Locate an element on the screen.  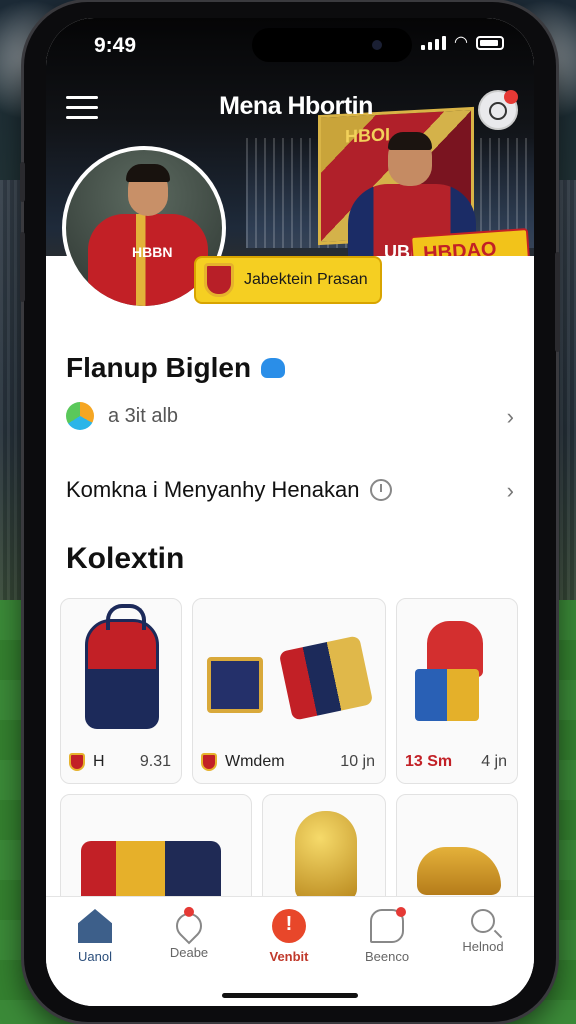
collection-card: H 9.31 is located at coordinates (121, 691).